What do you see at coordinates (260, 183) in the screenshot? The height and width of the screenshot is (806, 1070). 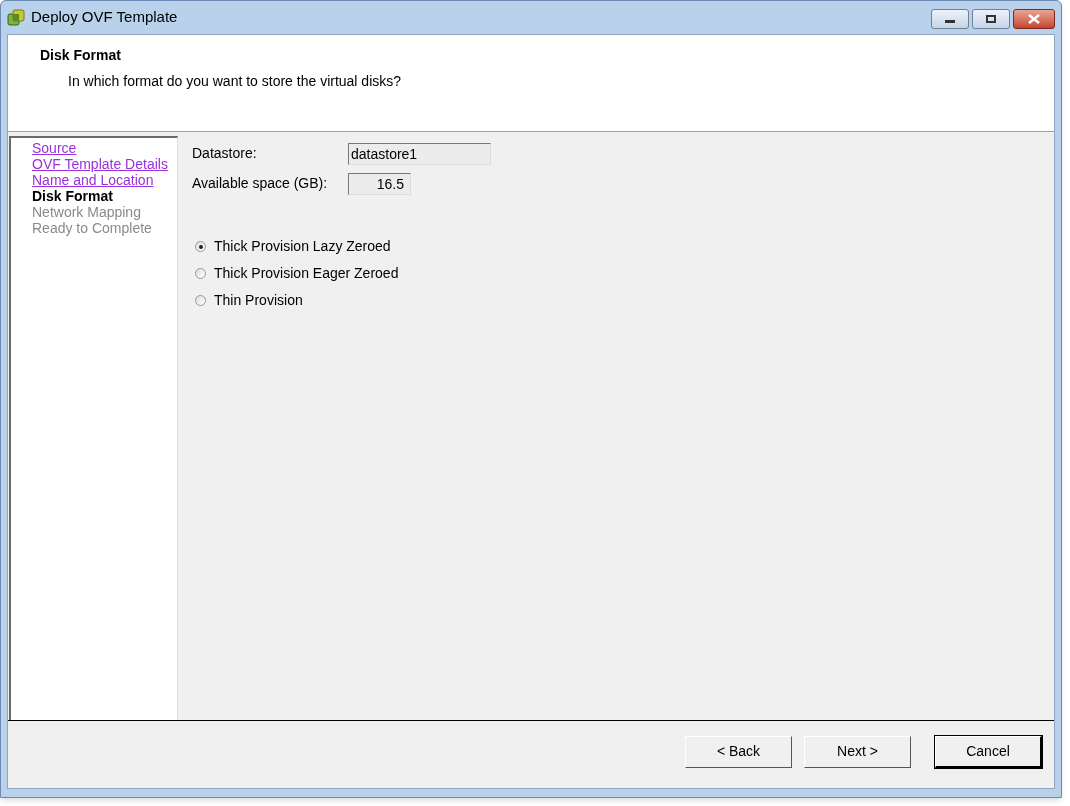 I see `field-label: Available space (GB):` at bounding box center [260, 183].